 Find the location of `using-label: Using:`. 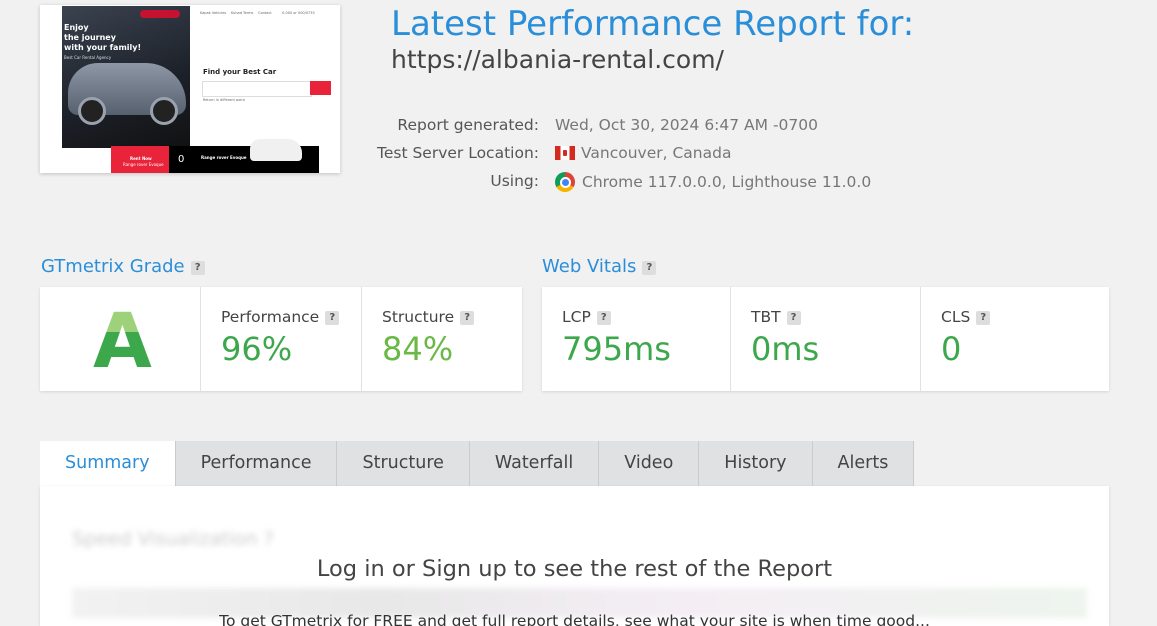

using-label: Using: is located at coordinates (514, 181).